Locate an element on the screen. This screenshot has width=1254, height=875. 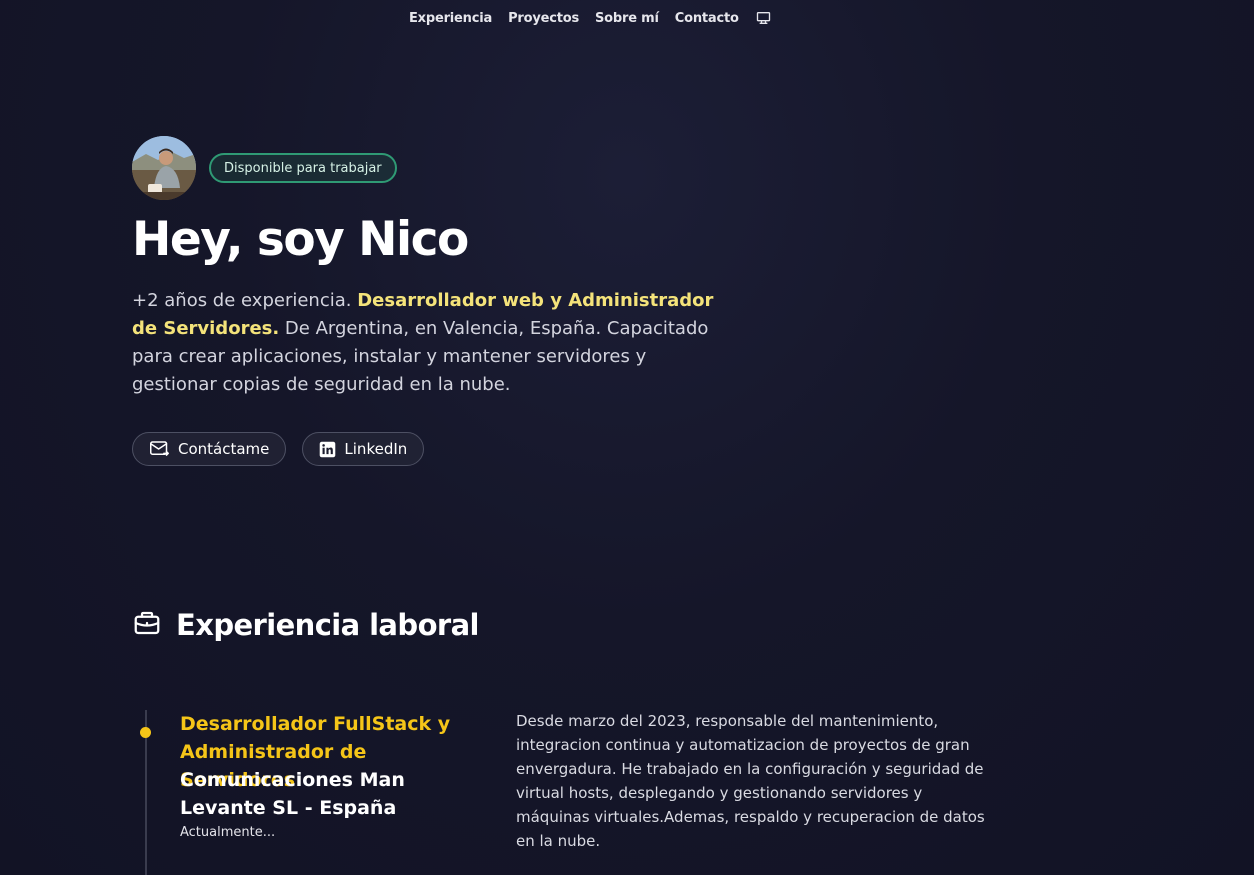
top-nav: Experiencia Proyectos Sobre mí Contacto is located at coordinates (627, 19).